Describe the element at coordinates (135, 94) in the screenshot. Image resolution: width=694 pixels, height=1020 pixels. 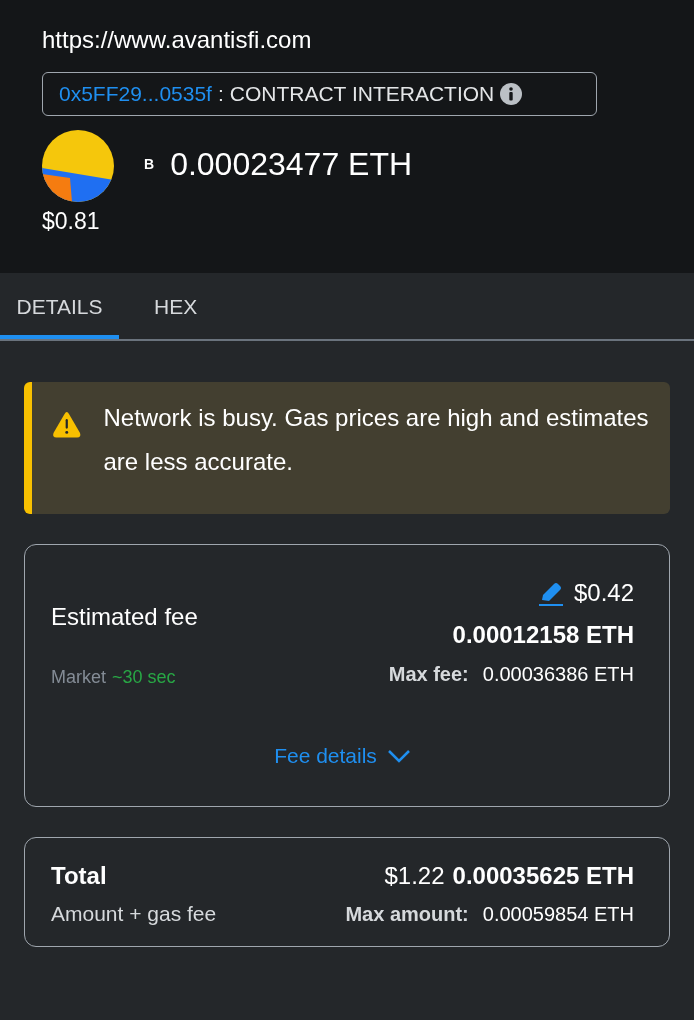
I see `contract-address-link: 0x5FF29...0535f` at that location.